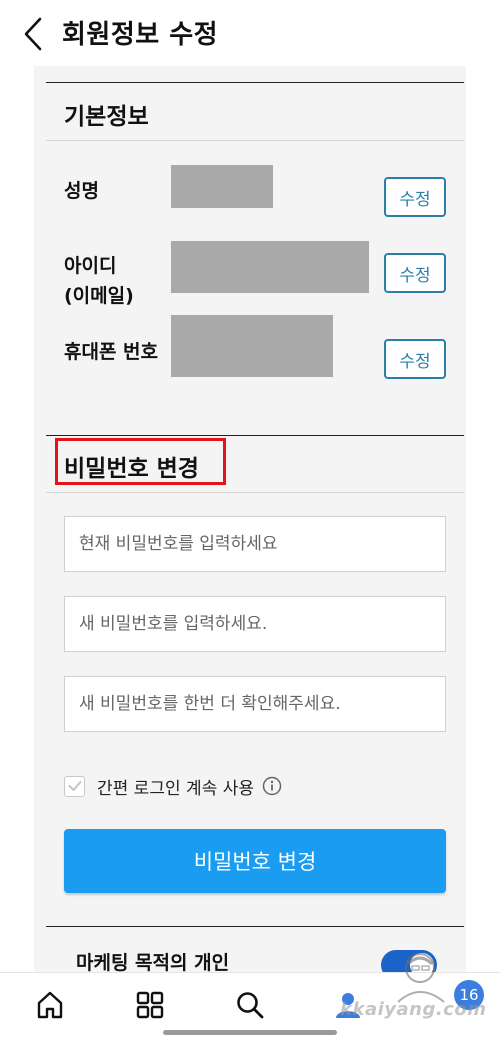 The height and width of the screenshot is (1044, 500). What do you see at coordinates (175, 788) in the screenshot?
I see `keep-login-label: 간편 로그인 계속 사용` at bounding box center [175, 788].